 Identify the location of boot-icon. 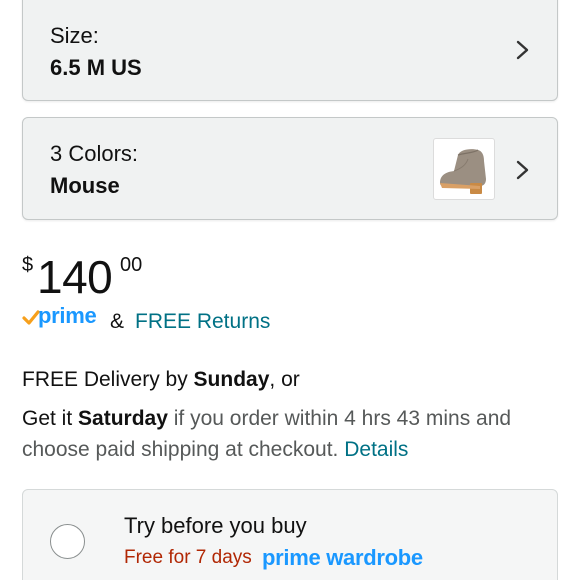
(463, 171).